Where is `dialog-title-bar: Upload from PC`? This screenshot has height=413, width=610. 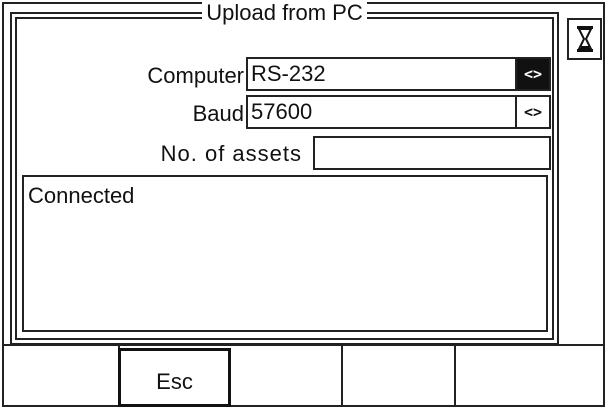 dialog-title-bar: Upload from PC is located at coordinates (284, 12).